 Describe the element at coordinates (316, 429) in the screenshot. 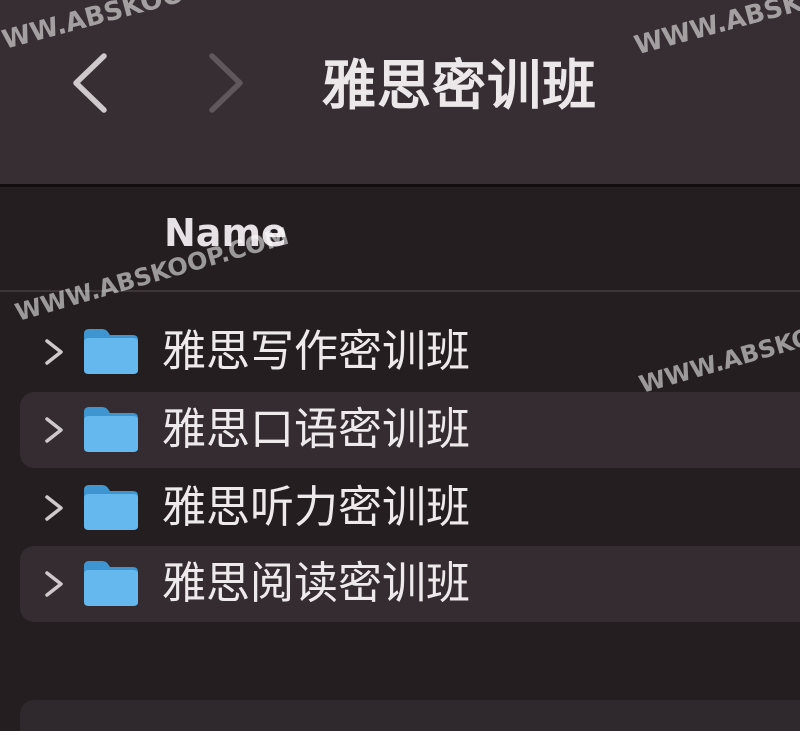

I see `list-item-label: 雅思口语密训班` at that location.